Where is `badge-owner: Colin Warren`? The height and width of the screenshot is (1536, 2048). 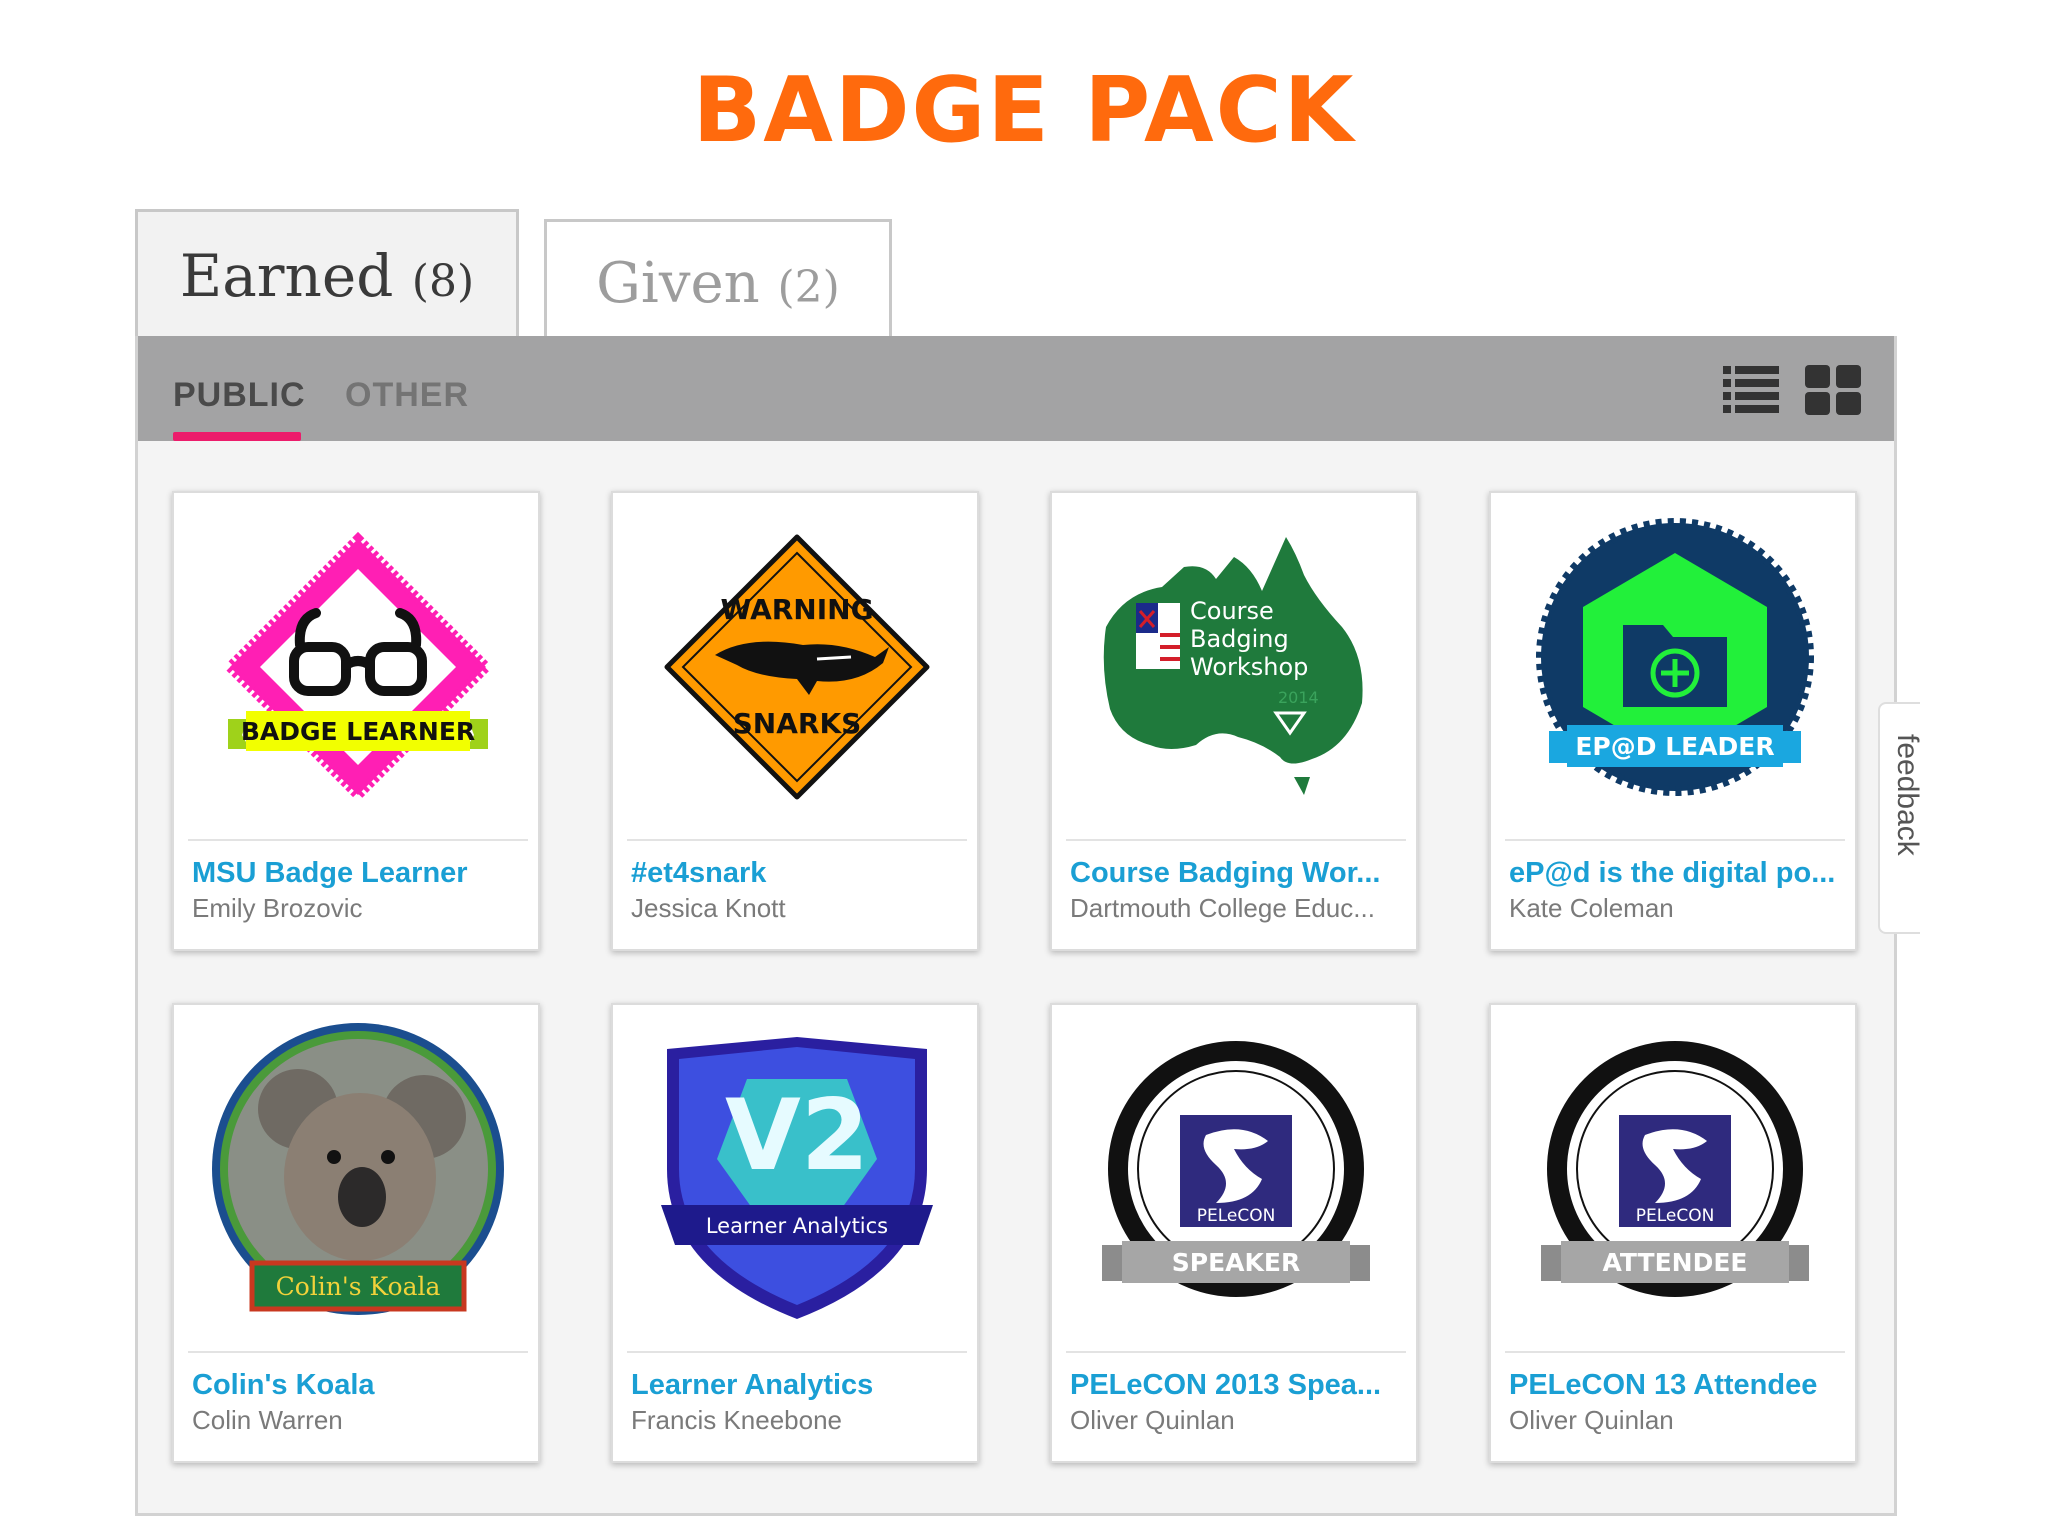 badge-owner: Colin Warren is located at coordinates (267, 1420).